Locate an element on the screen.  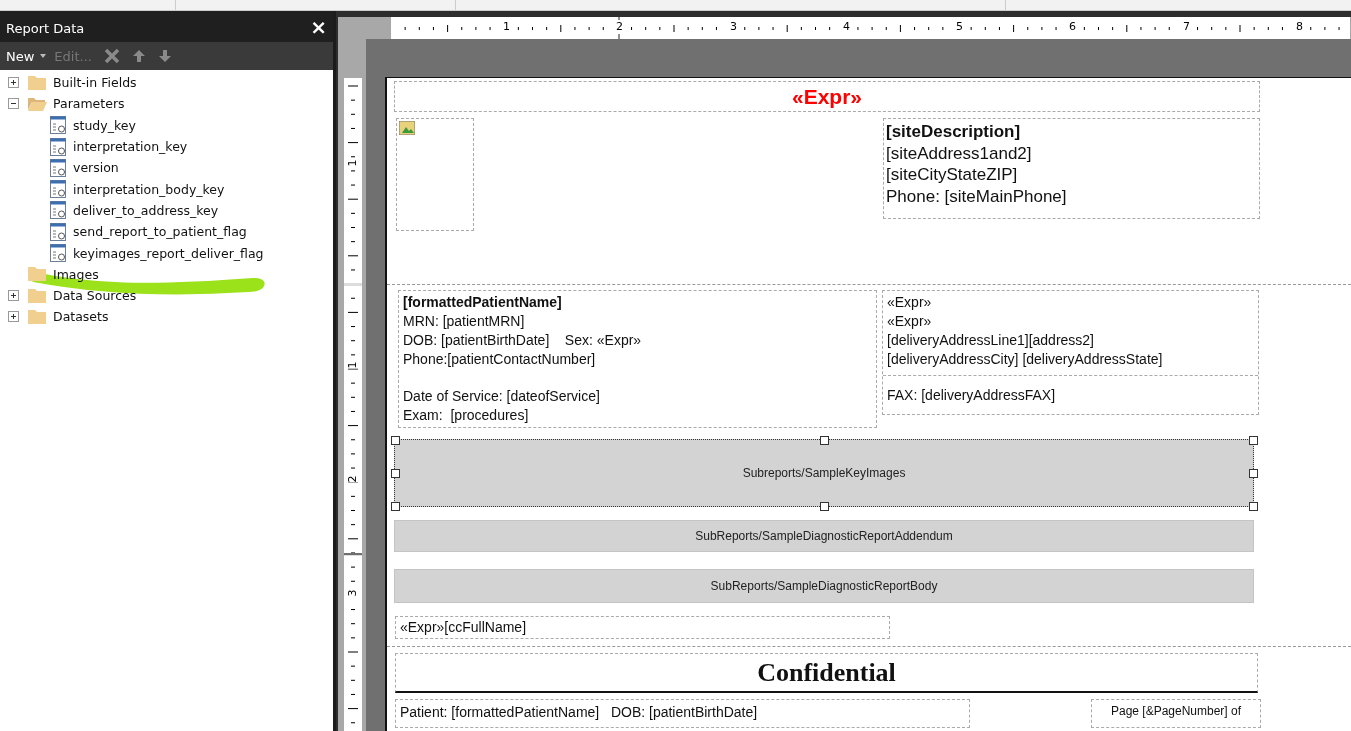
tree-item: interpretation_body_key is located at coordinates (149, 189).